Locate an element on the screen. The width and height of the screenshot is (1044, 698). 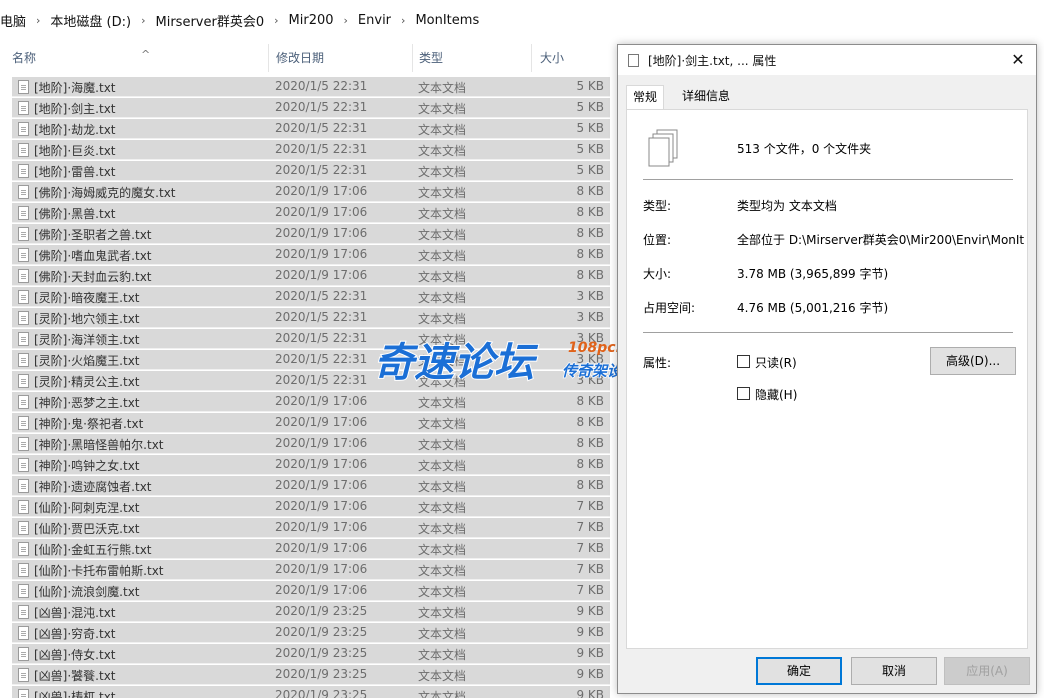
file-size: 9 KB is located at coordinates (590, 674).